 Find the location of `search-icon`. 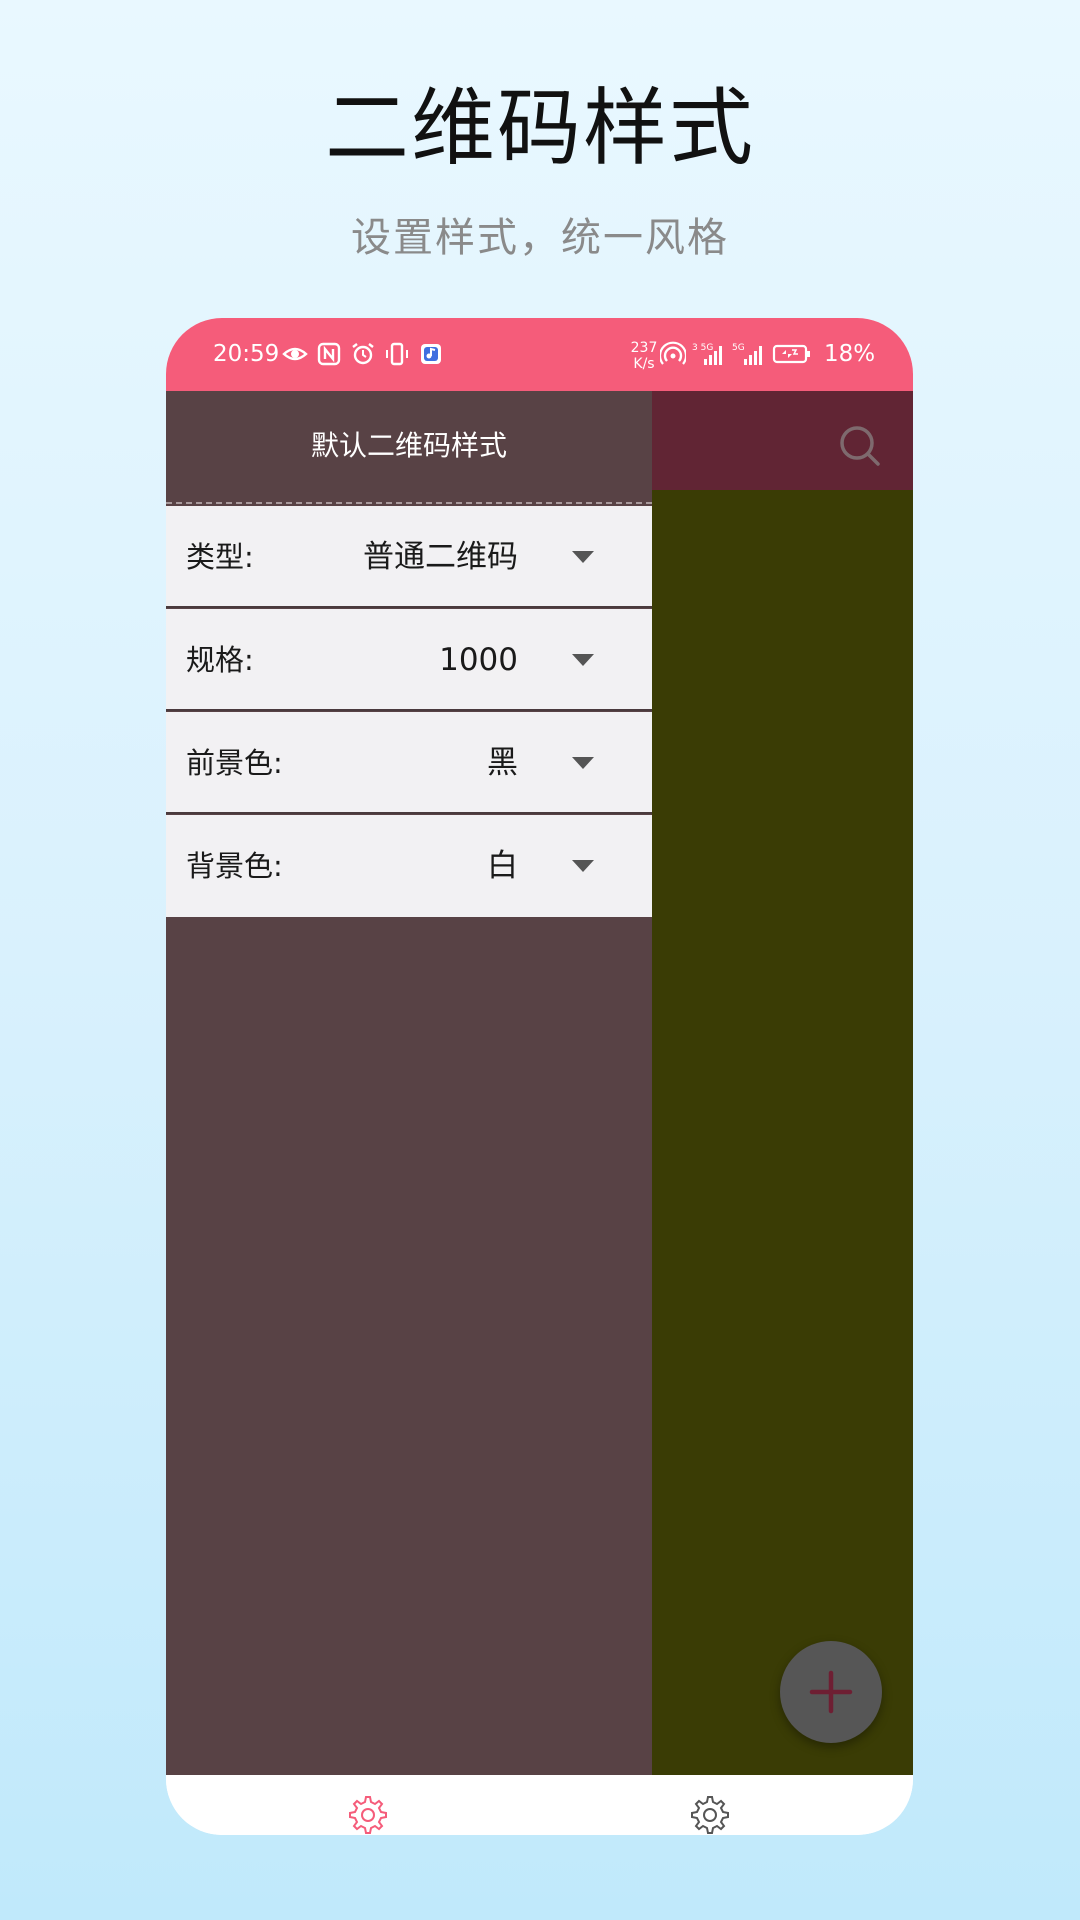

search-icon is located at coordinates (860, 446).